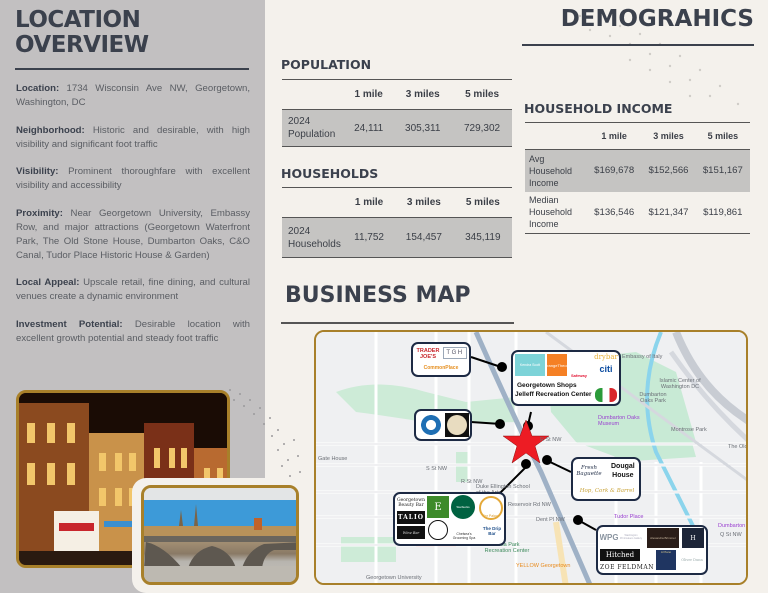  What do you see at coordinates (732, 526) in the screenshot?
I see `map-label-dumbarton-house: Dumbarton House` at bounding box center [732, 526].